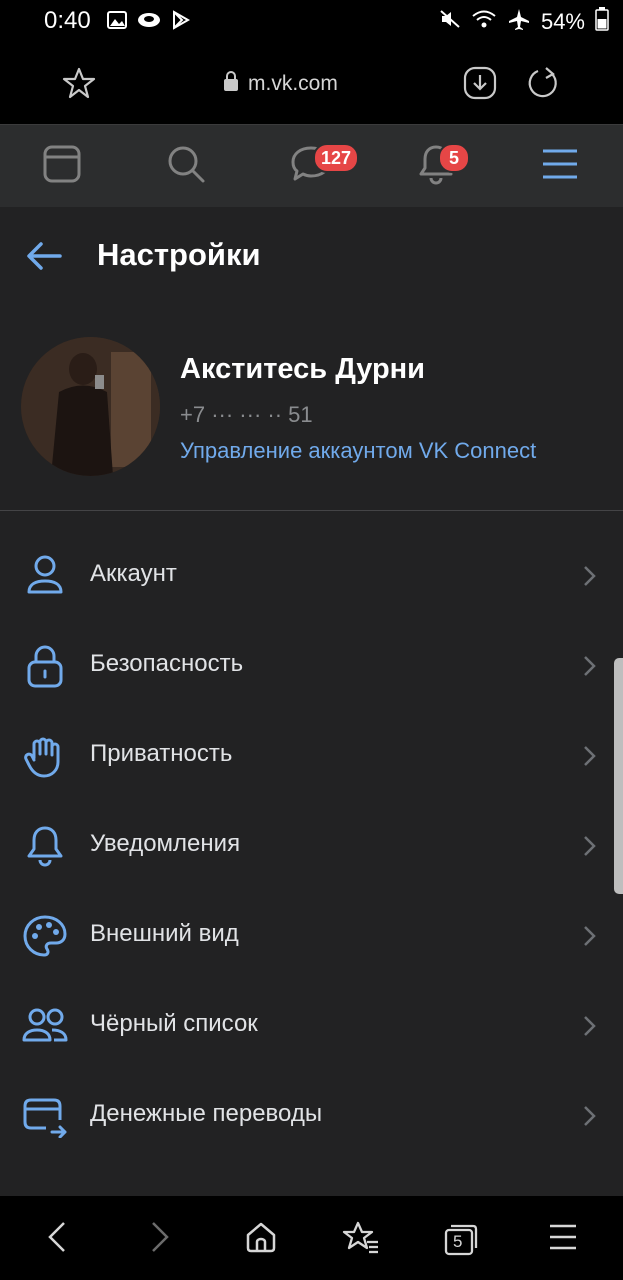  What do you see at coordinates (311, 935) in the screenshot?
I see `menu-item-appearance: Внешний вид` at bounding box center [311, 935].